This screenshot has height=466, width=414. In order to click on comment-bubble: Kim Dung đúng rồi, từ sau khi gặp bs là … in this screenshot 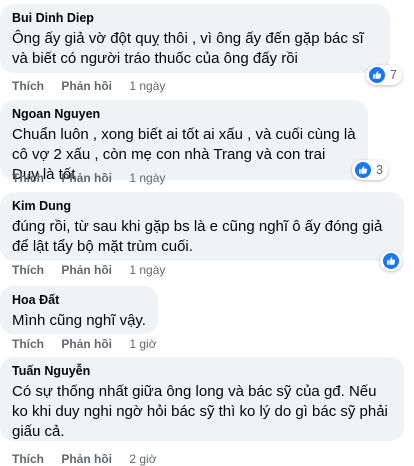, I will do `click(202, 226)`.